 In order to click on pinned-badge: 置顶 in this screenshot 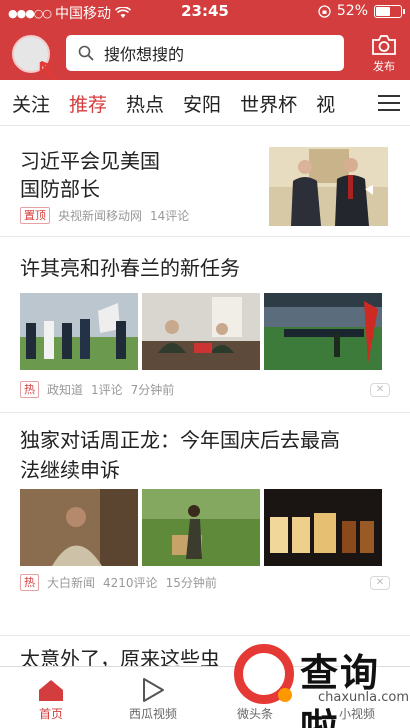, I will do `click(35, 215)`.